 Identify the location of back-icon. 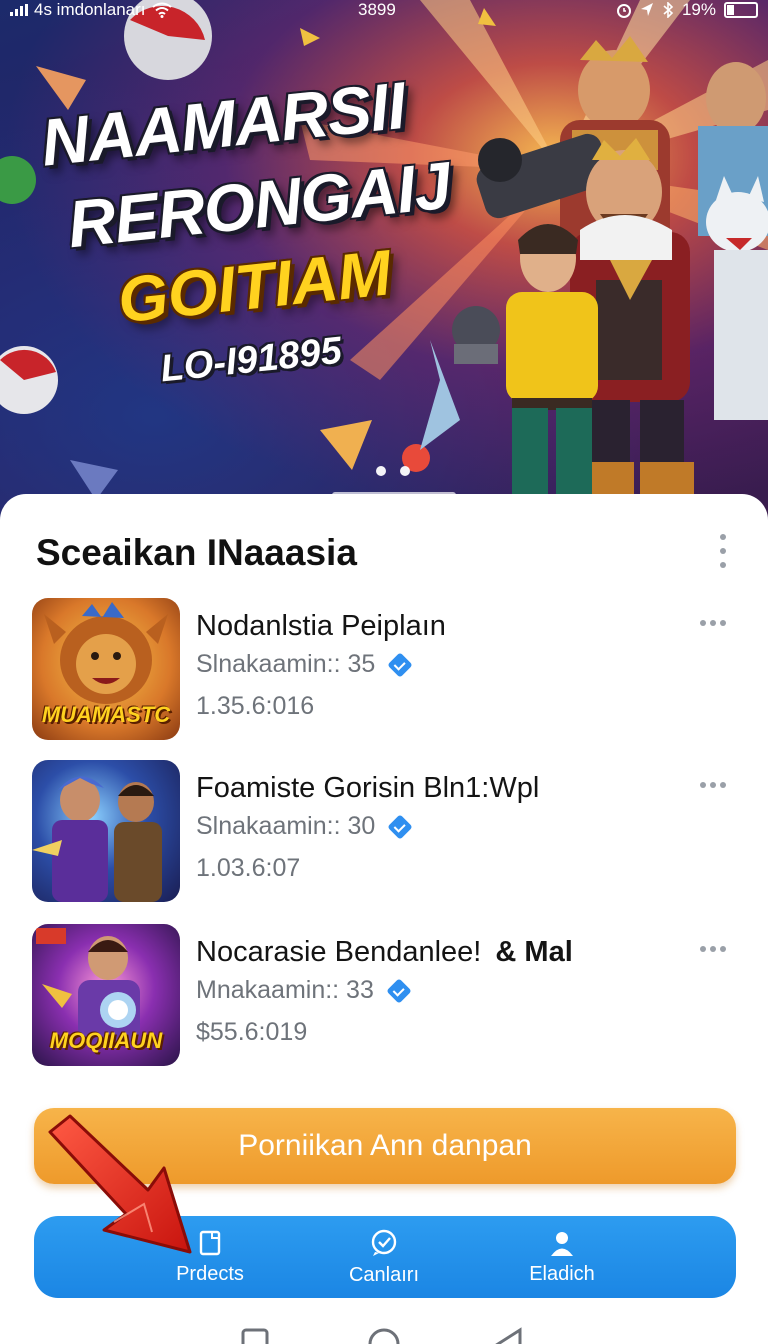
(508, 1335).